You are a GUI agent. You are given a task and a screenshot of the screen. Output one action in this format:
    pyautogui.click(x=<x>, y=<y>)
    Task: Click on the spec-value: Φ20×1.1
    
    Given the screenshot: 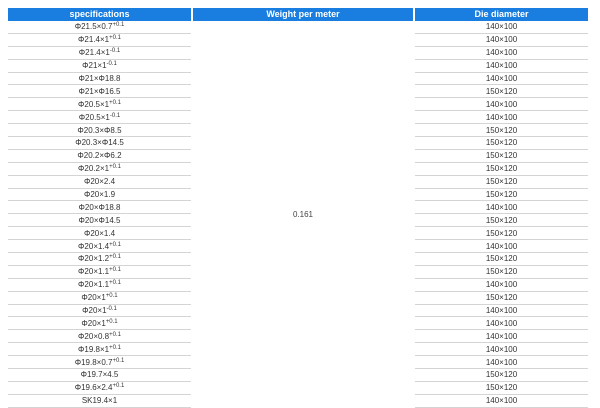 What is the action you would take?
    pyautogui.click(x=94, y=285)
    